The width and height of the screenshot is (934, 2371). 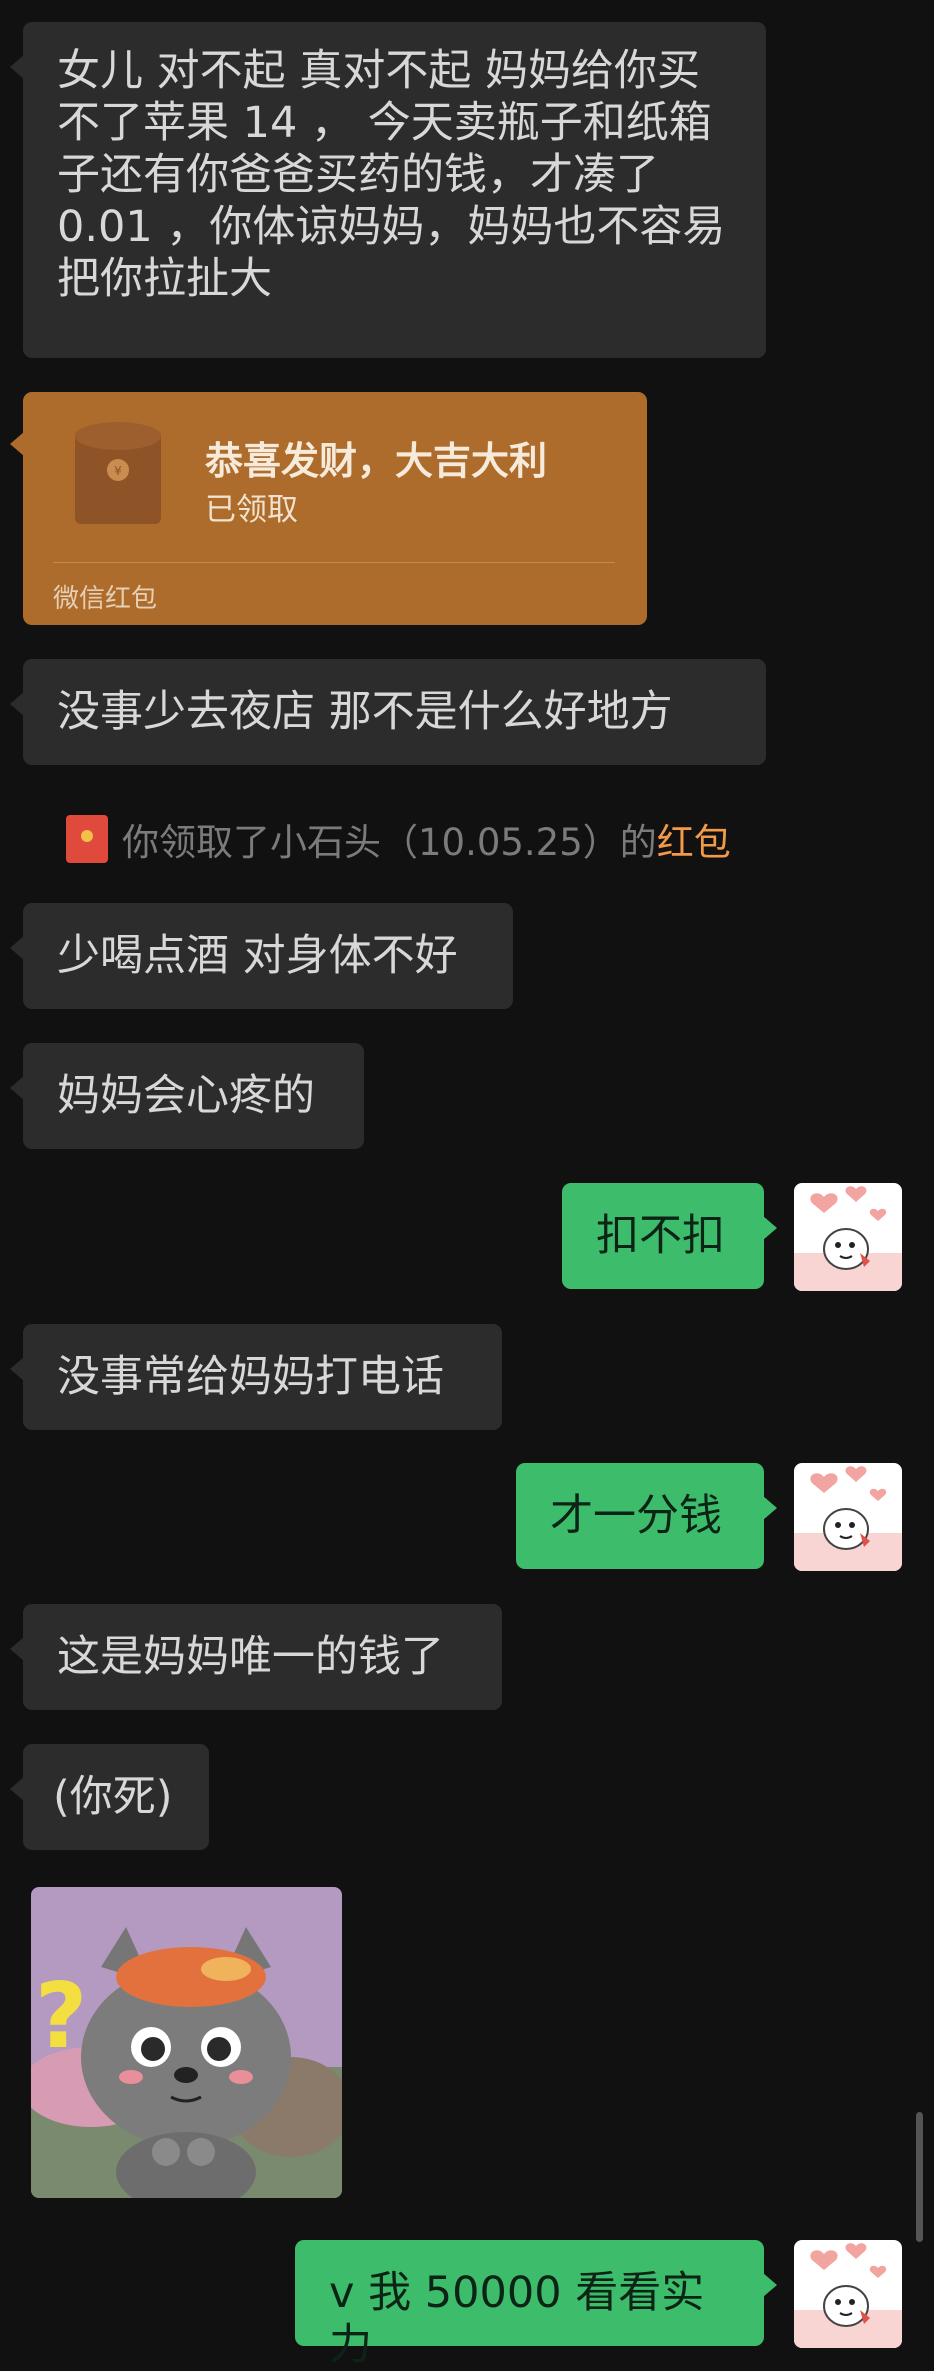 I want to click on message-text: 女儿 对不起 真对不起 妈妈给你买, so click(x=379, y=71).